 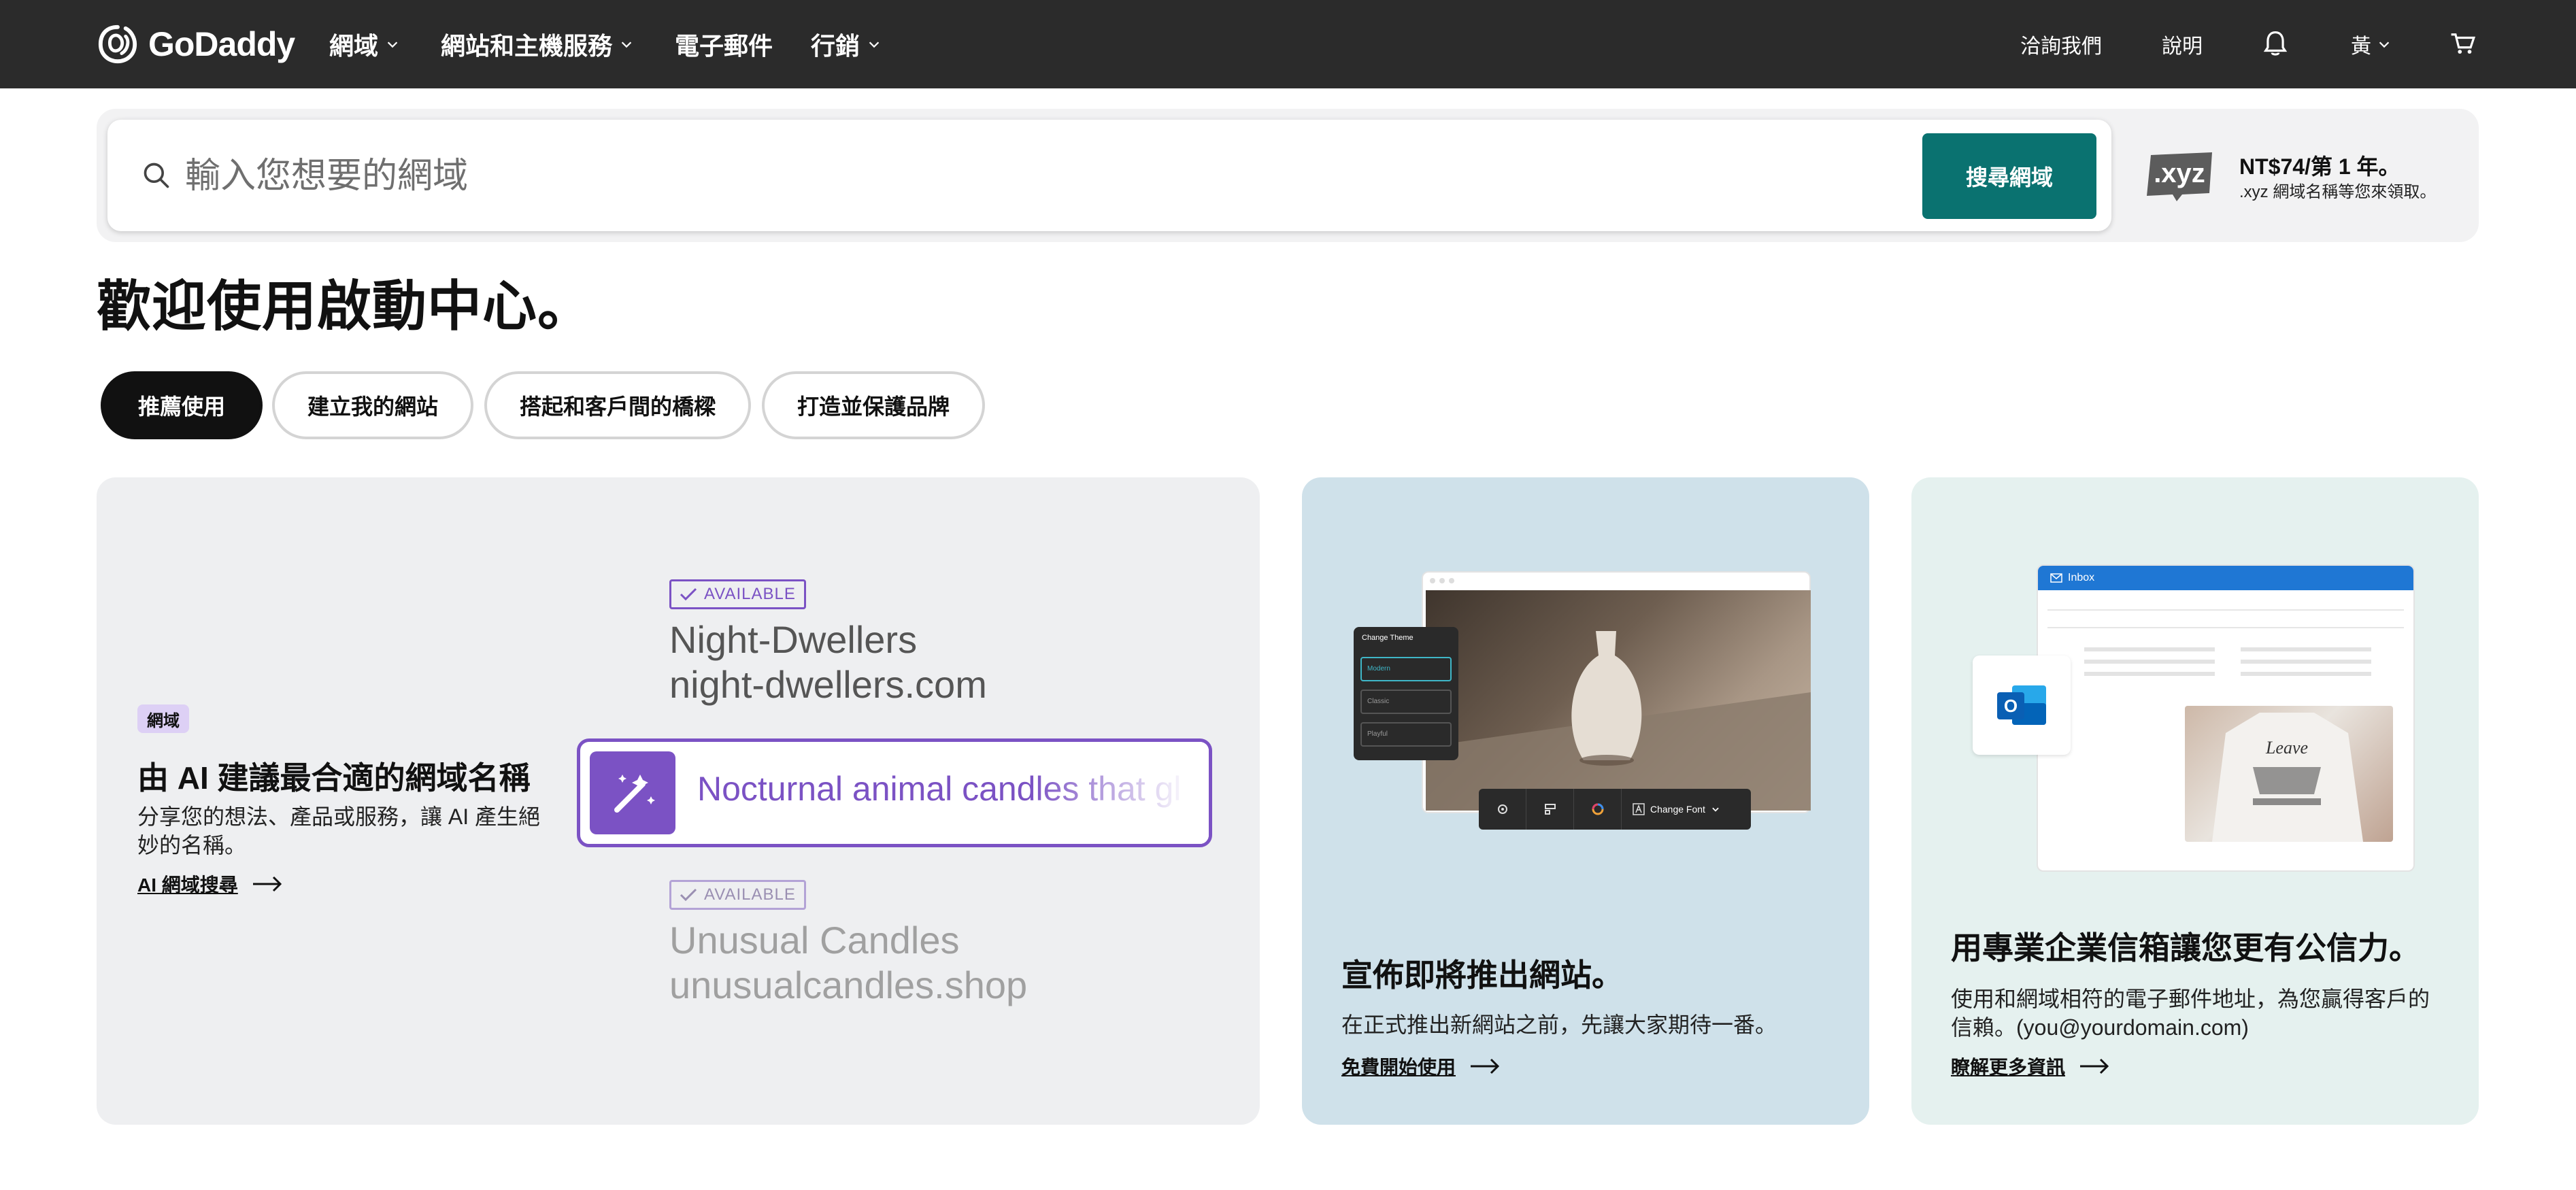 I want to click on nav-item-label: 電子郵件, so click(x=724, y=46).